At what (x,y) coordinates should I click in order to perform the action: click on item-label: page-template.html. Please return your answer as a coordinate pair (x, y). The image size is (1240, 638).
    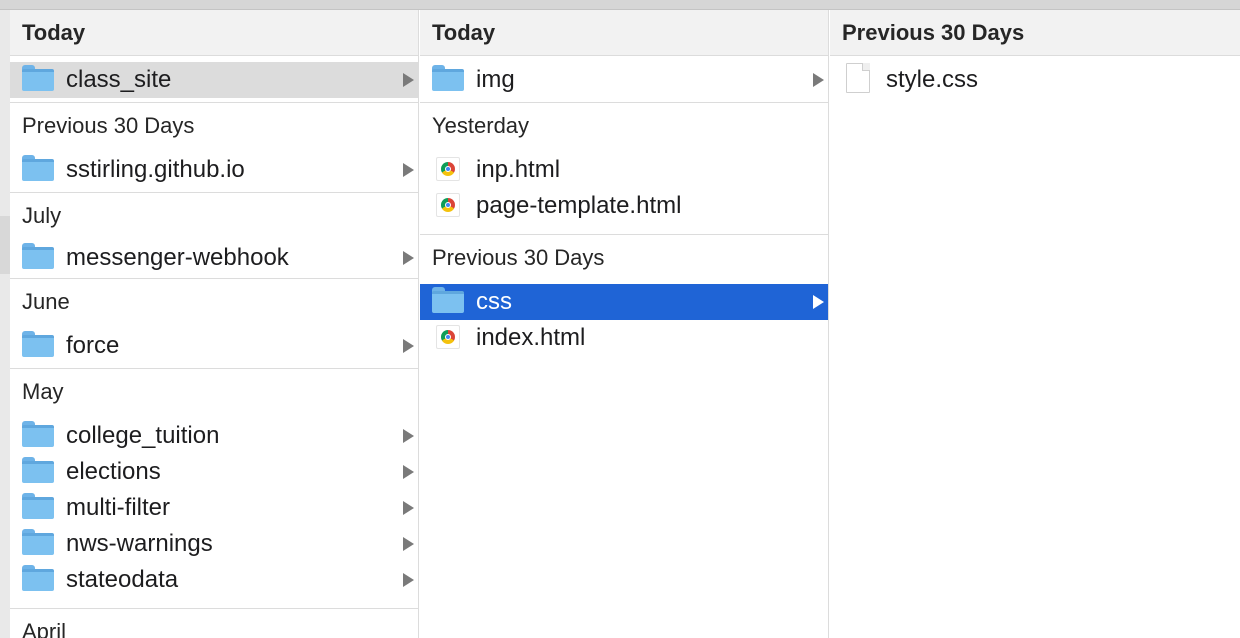
    Looking at the image, I should click on (579, 205).